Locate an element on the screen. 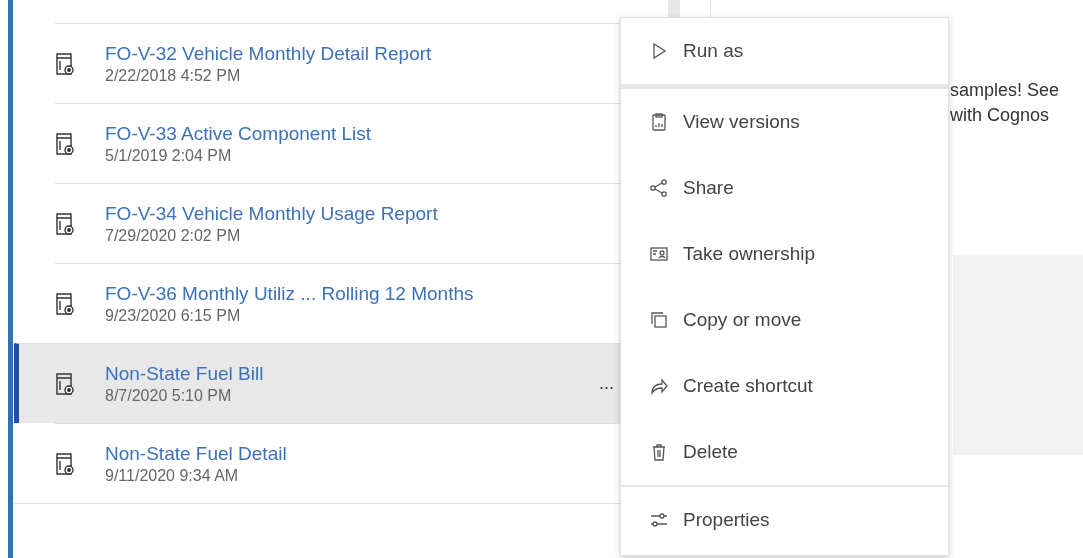 The image size is (1083, 558). copy-icon is located at coordinates (659, 320).